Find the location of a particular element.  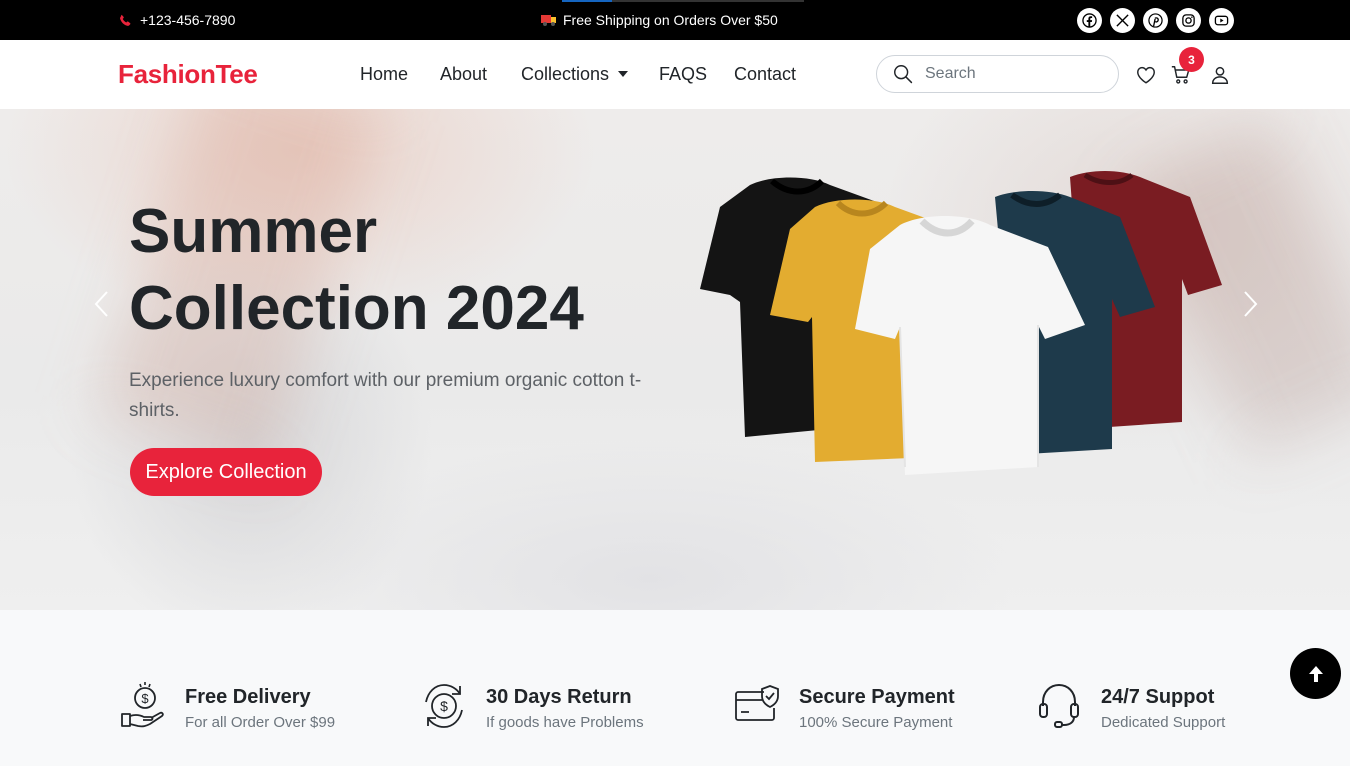

facebook-link is located at coordinates (1089, 20).